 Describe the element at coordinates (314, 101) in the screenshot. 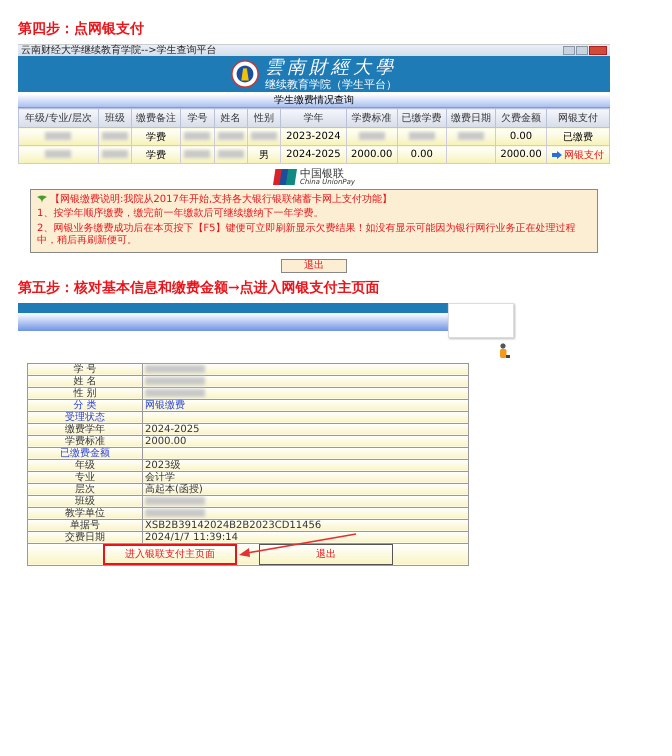

I see `section-title: 学生缴费情况查询` at that location.